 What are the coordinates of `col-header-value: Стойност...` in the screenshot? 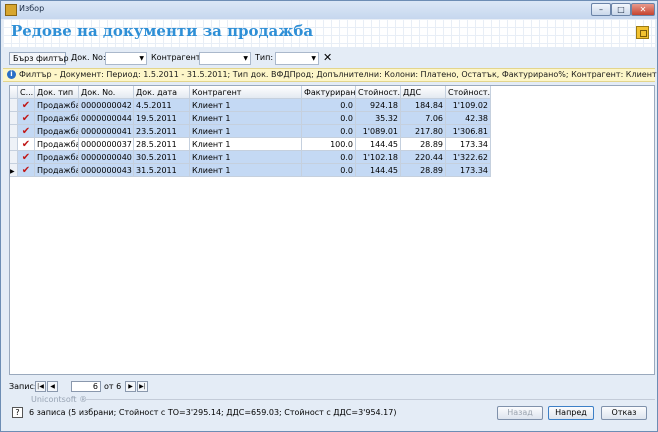 It's located at (378, 92).